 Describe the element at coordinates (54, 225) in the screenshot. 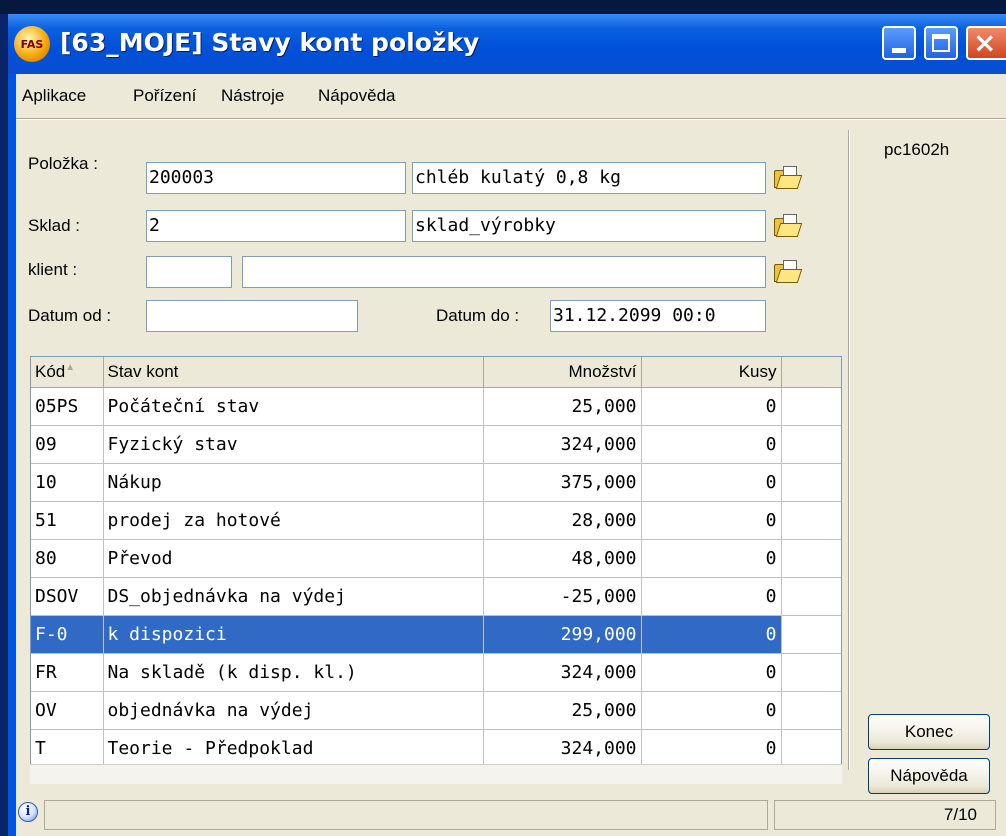

I see `sklad-label: Sklad :` at that location.